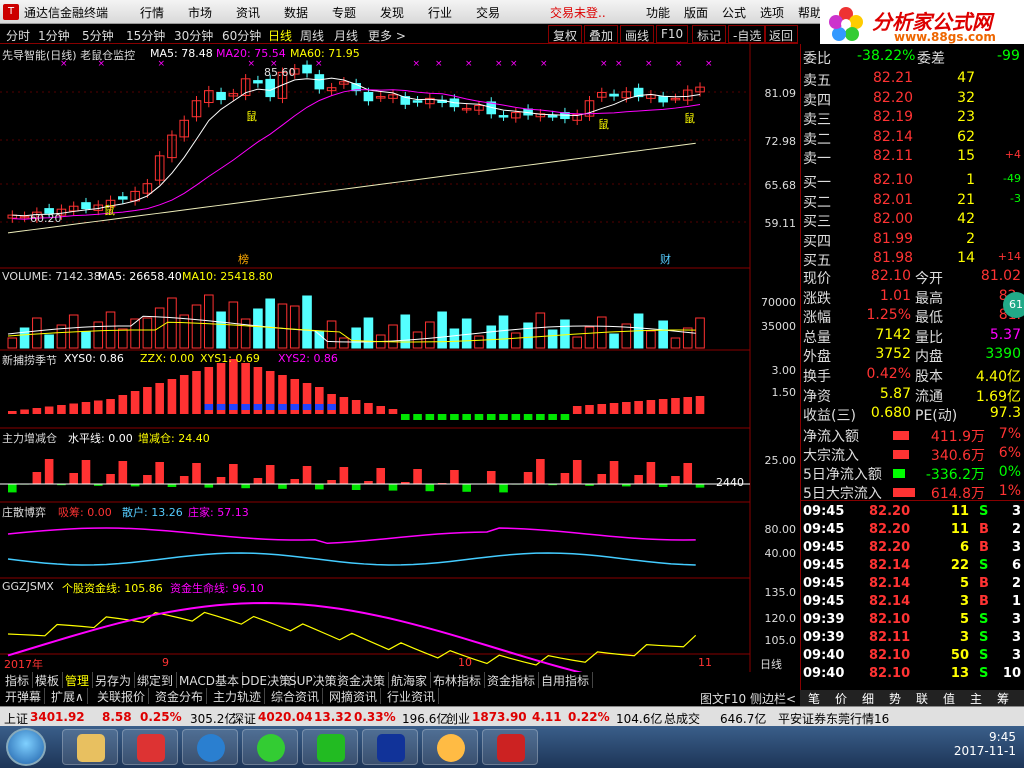 This screenshot has height=768, width=1024. Describe the element at coordinates (901, 435) in the screenshot. I see `flow-bar` at that location.